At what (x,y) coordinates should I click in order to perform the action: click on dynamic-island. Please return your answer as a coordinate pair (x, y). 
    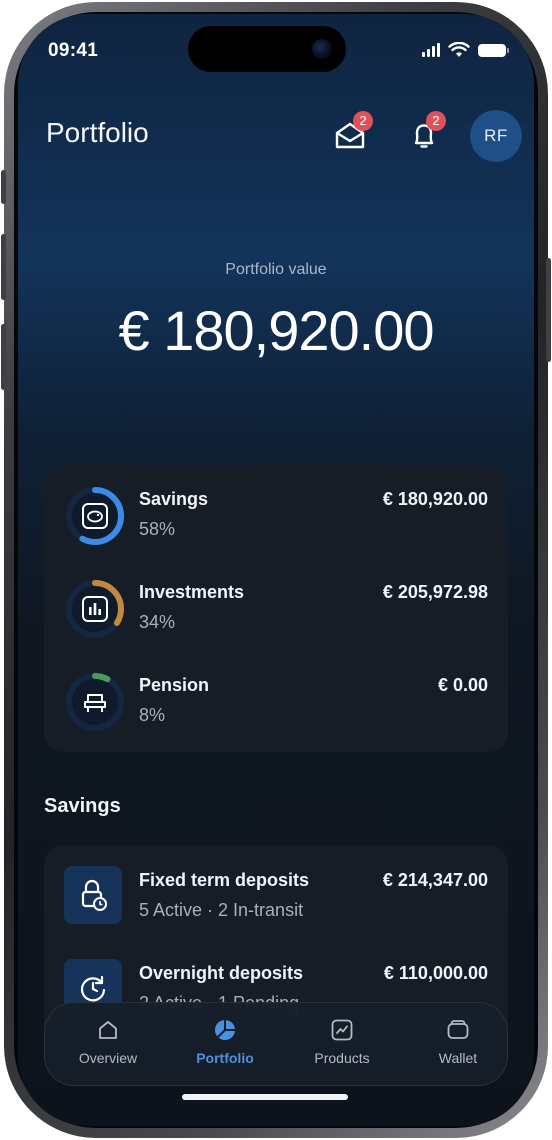
    Looking at the image, I should click on (267, 49).